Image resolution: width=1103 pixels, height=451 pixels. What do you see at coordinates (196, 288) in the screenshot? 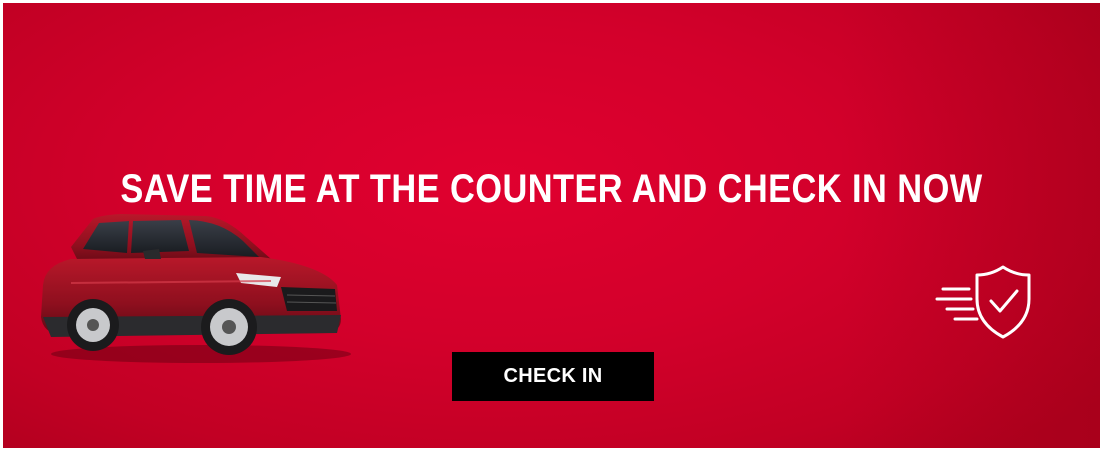
I see `red-suv-car-image` at bounding box center [196, 288].